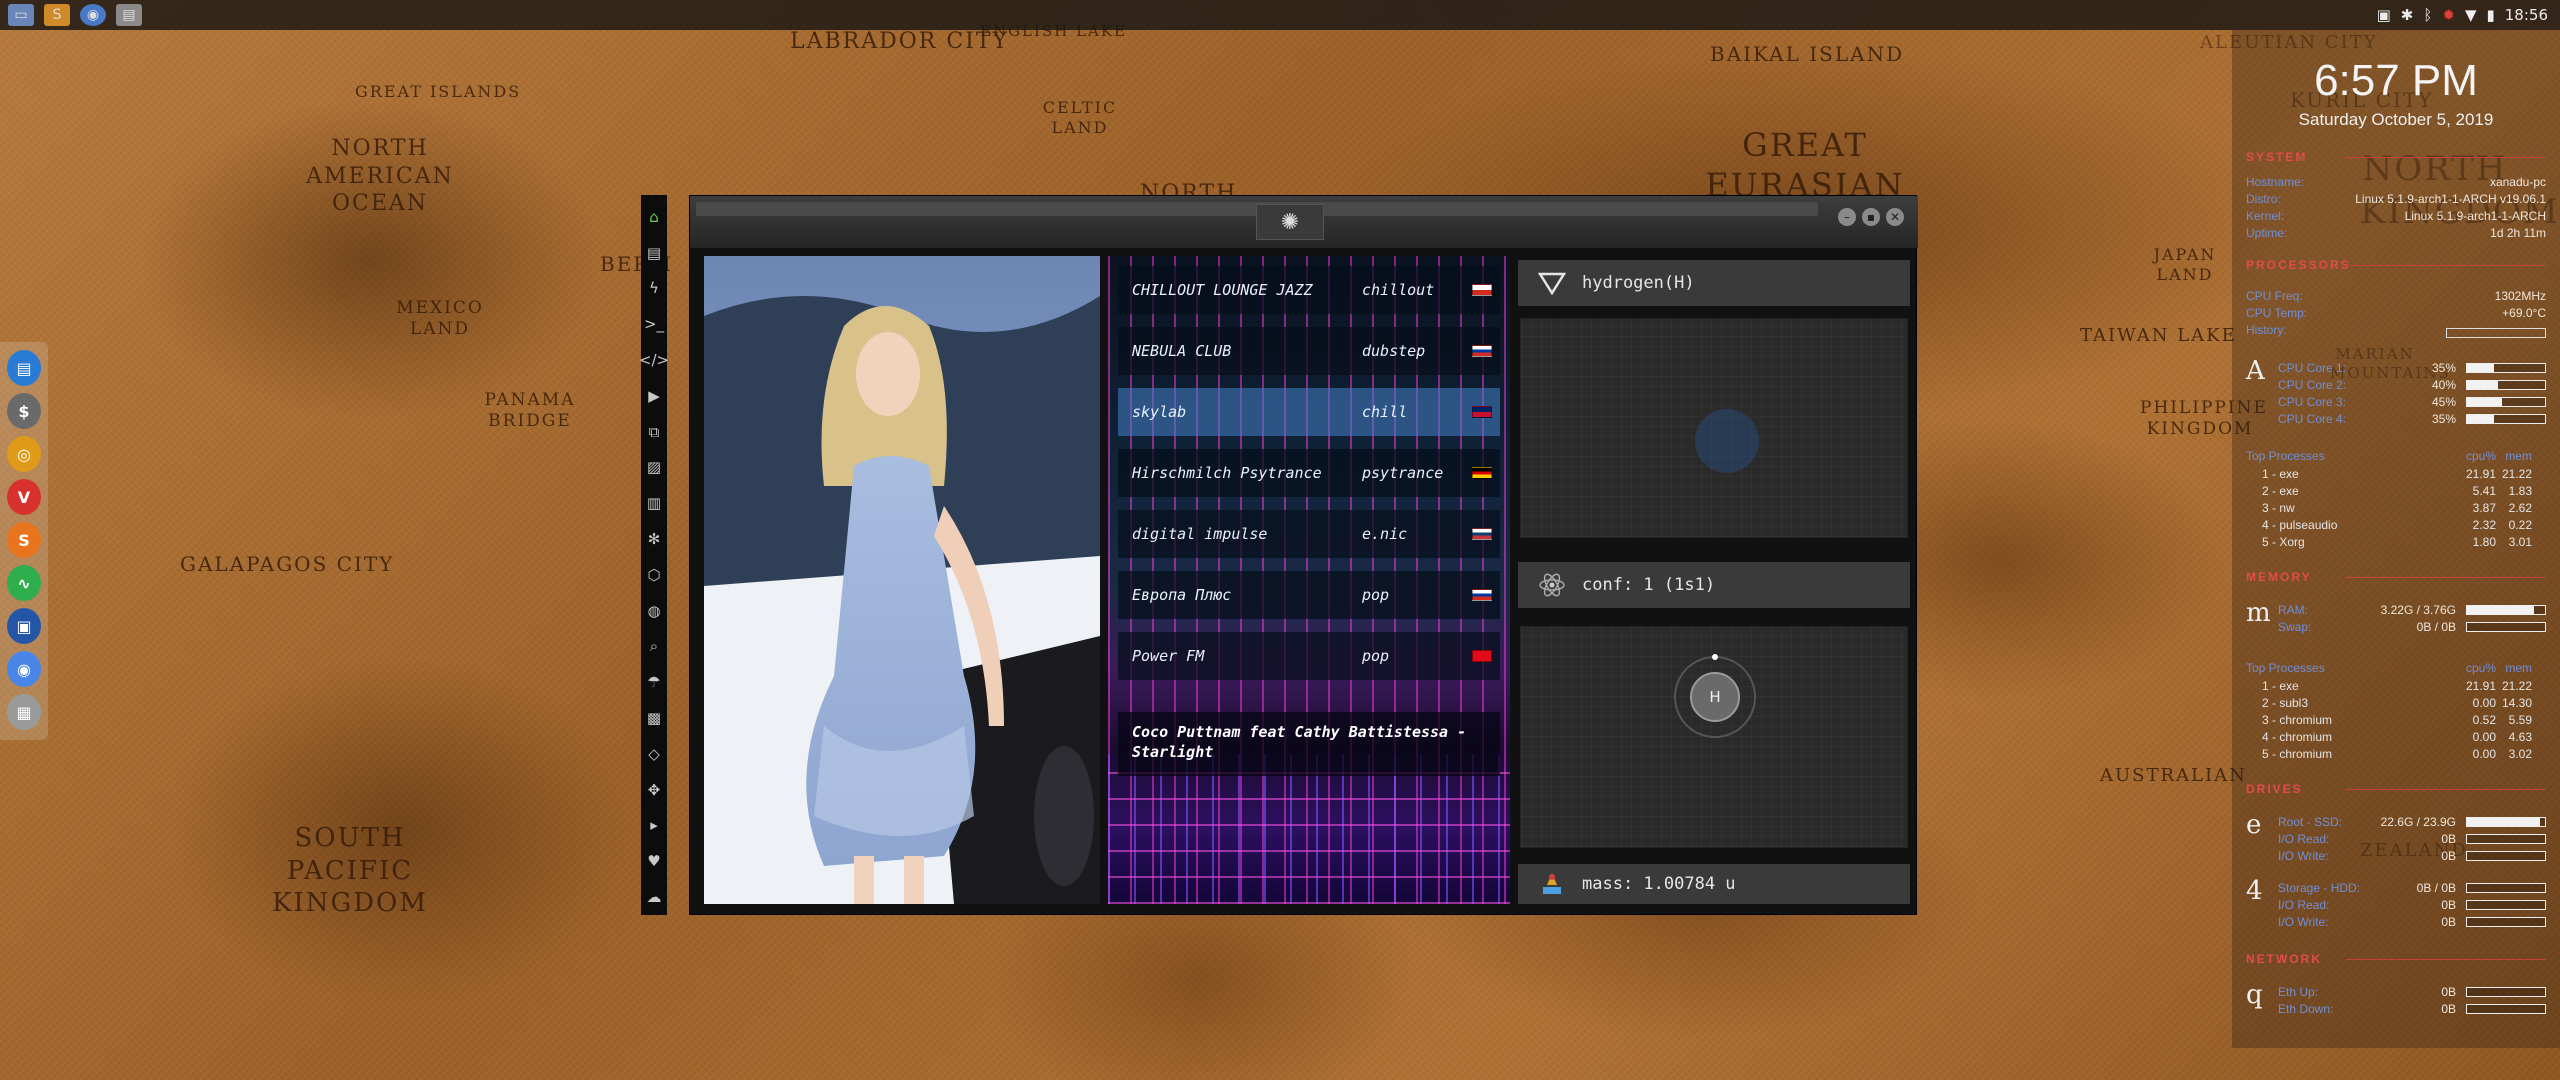 This screenshot has height=1080, width=2560. What do you see at coordinates (2396, 720) in the screenshot?
I see `process-row: 3 - chromium 0.52 5.59` at bounding box center [2396, 720].